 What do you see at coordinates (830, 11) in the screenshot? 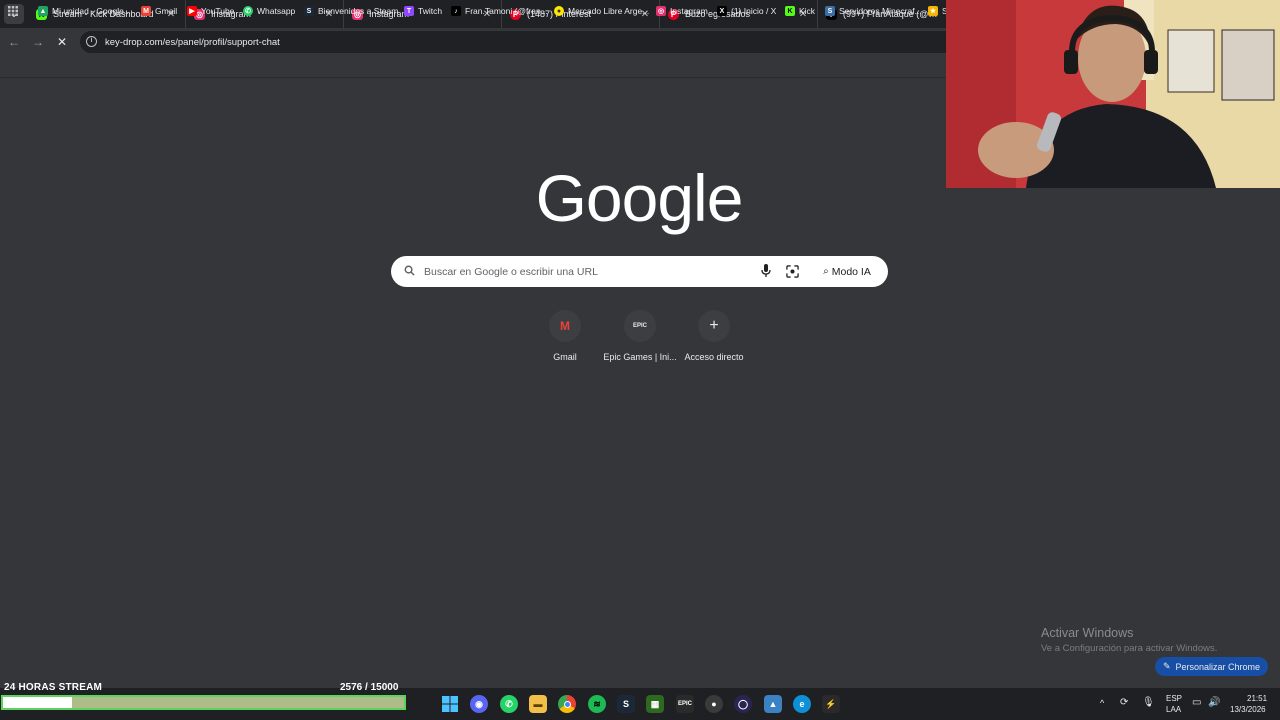
I see `minecraft-icon: S` at bounding box center [830, 11].